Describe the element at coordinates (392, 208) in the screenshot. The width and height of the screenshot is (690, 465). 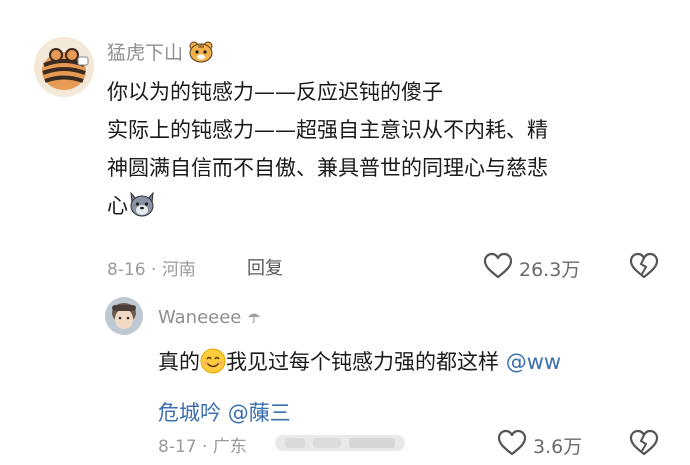
I see `comment-line-last: 心` at that location.